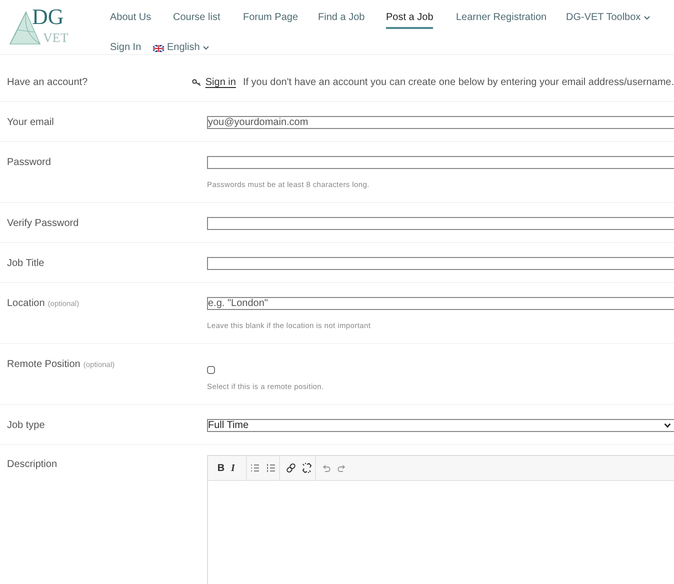 Image resolution: width=674 pixels, height=584 pixels. I want to click on field-label: Remote Position, so click(43, 364).